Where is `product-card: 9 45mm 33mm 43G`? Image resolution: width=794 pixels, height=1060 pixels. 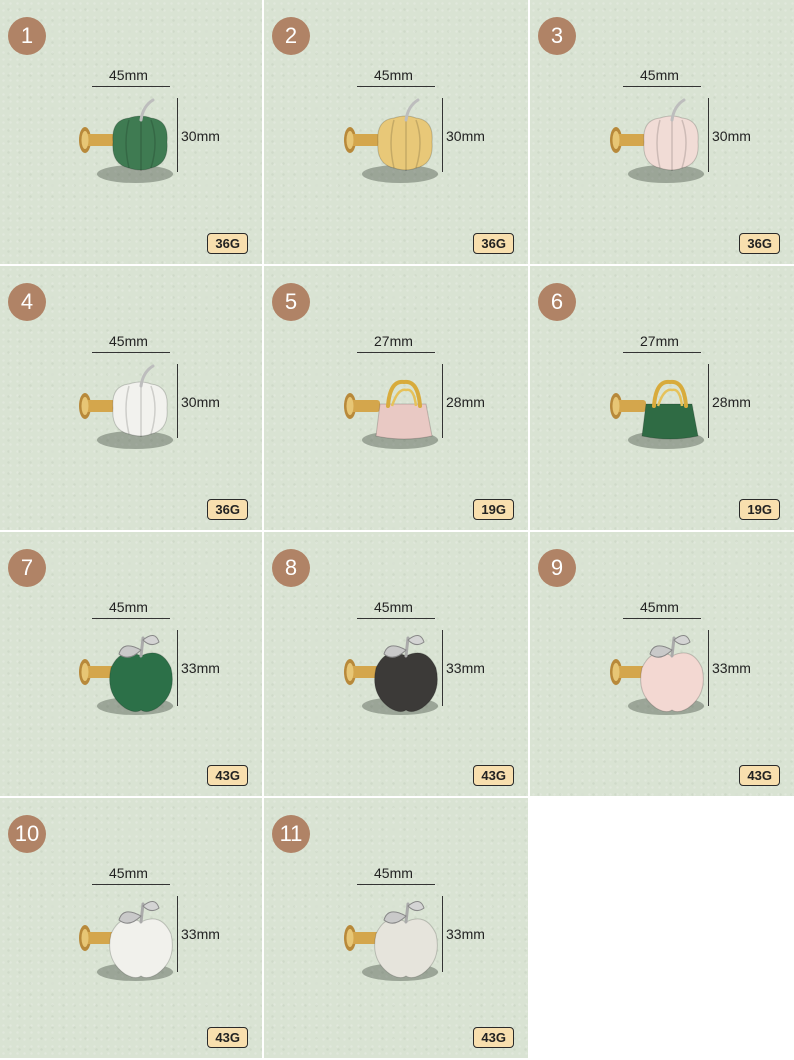
product-card: 9 45mm 33mm 43G is located at coordinates (662, 664).